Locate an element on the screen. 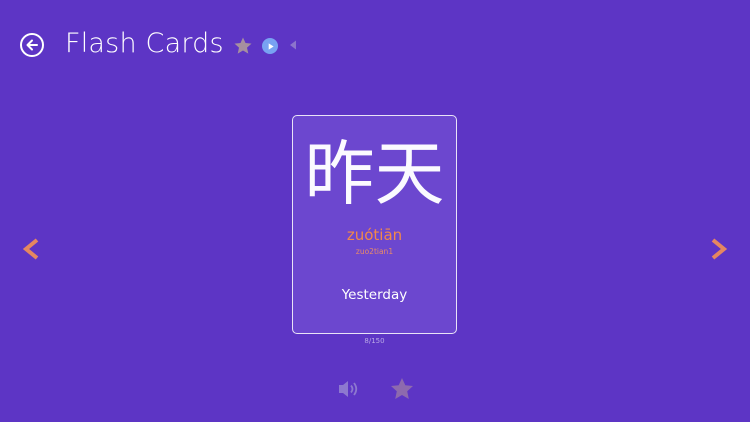 This screenshot has height=422, width=750. back-button is located at coordinates (32, 45).